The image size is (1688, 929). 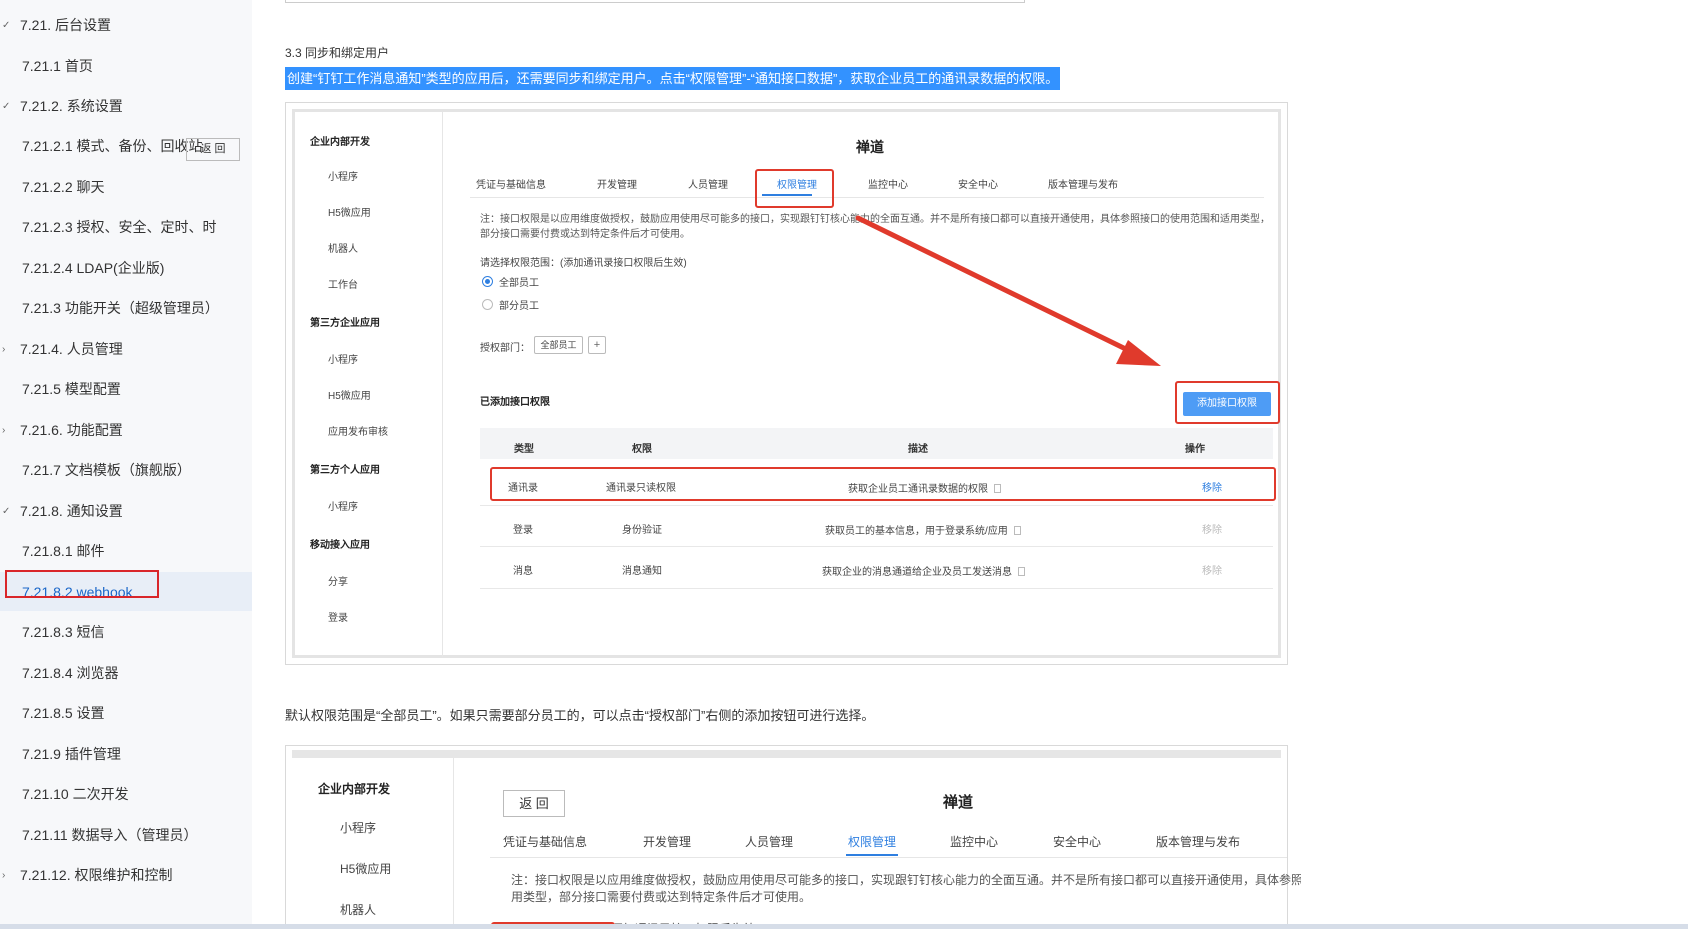 What do you see at coordinates (999, 287) in the screenshot?
I see `arrow-shaft` at bounding box center [999, 287].